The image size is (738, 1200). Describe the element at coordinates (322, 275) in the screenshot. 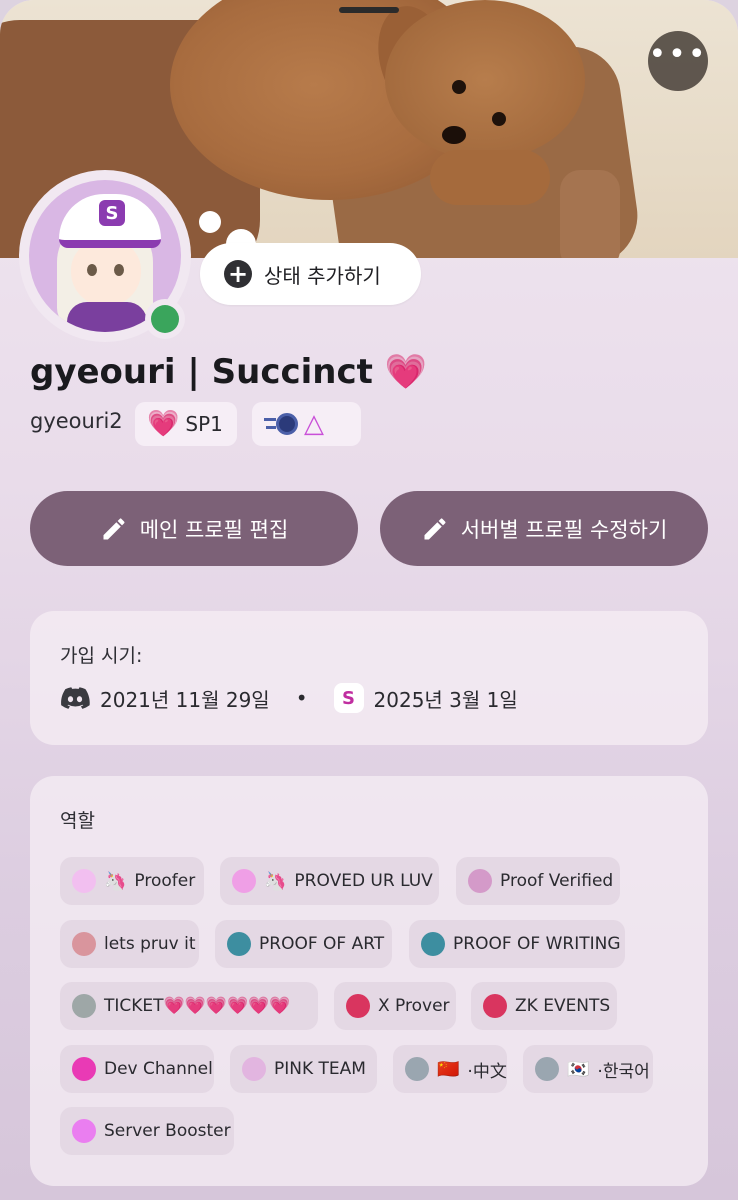

I see `add-status-label: 상태 추가하기` at that location.